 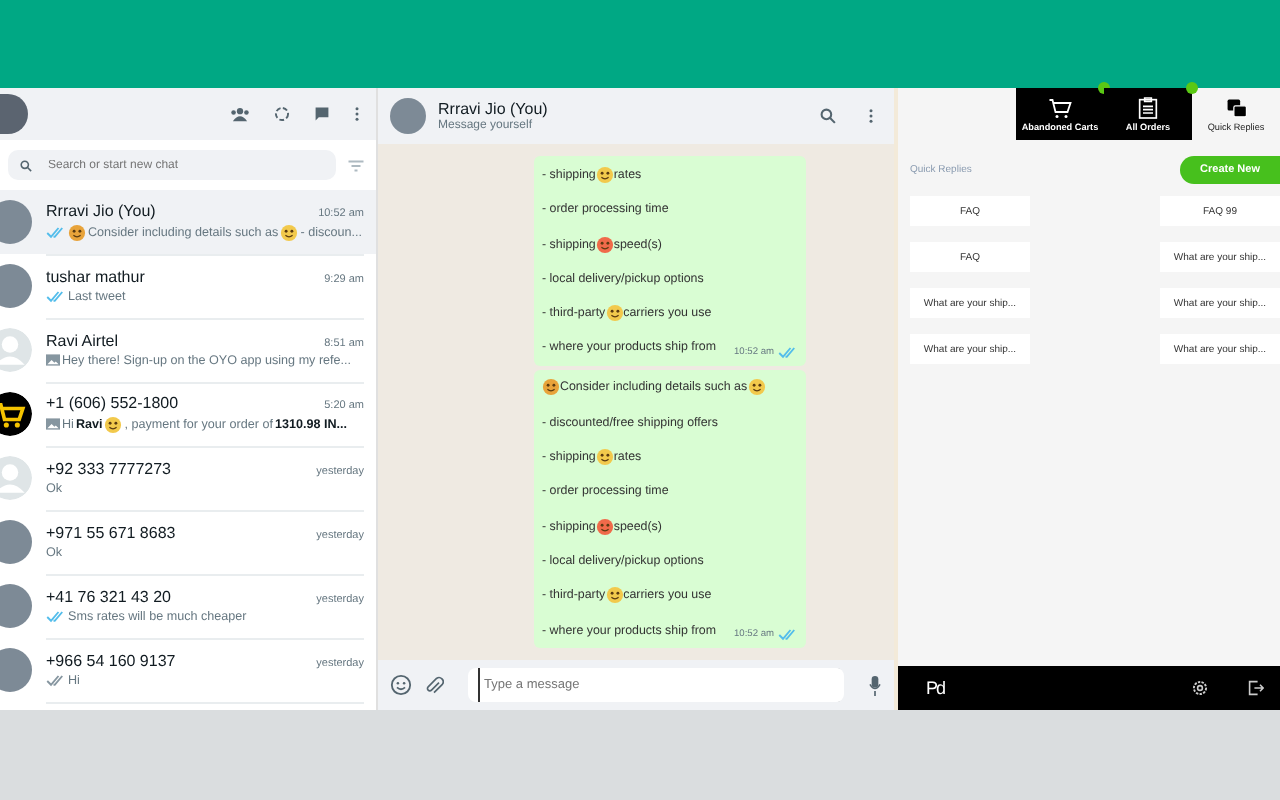 What do you see at coordinates (16, 414) in the screenshot?
I see `cart-avatar-icon` at bounding box center [16, 414].